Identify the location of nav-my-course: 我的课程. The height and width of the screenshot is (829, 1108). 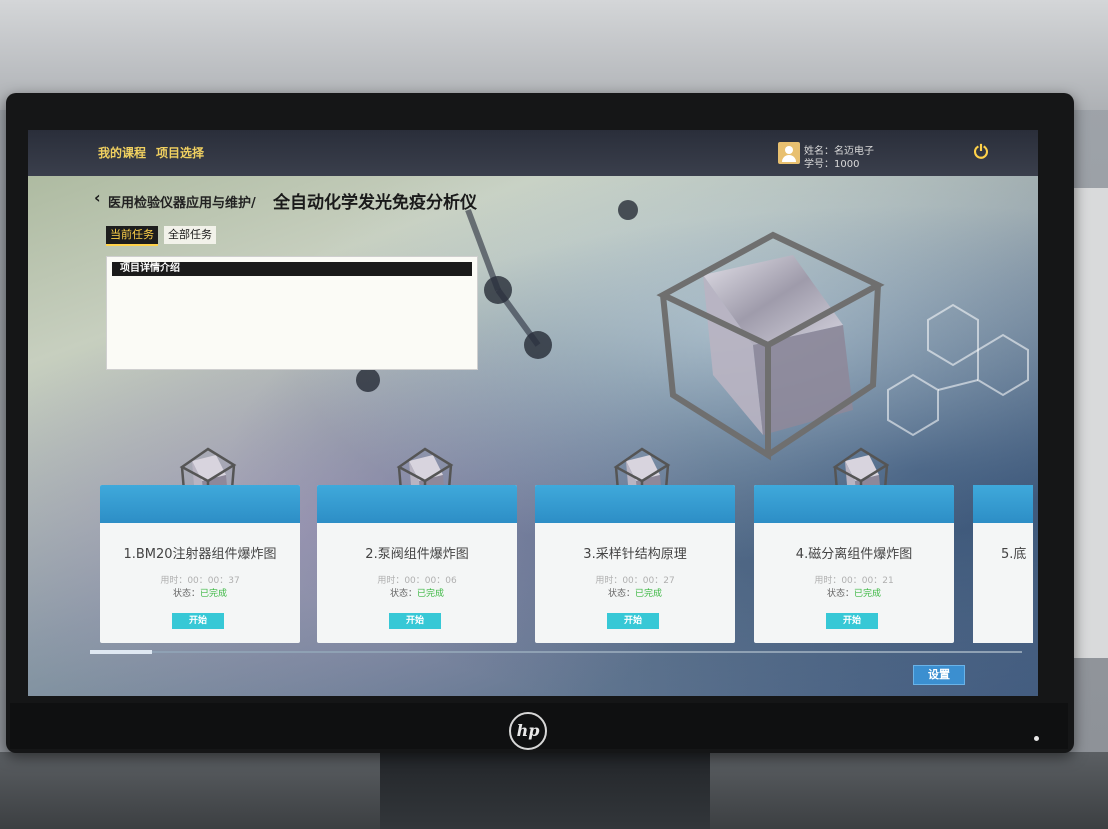
(122, 152).